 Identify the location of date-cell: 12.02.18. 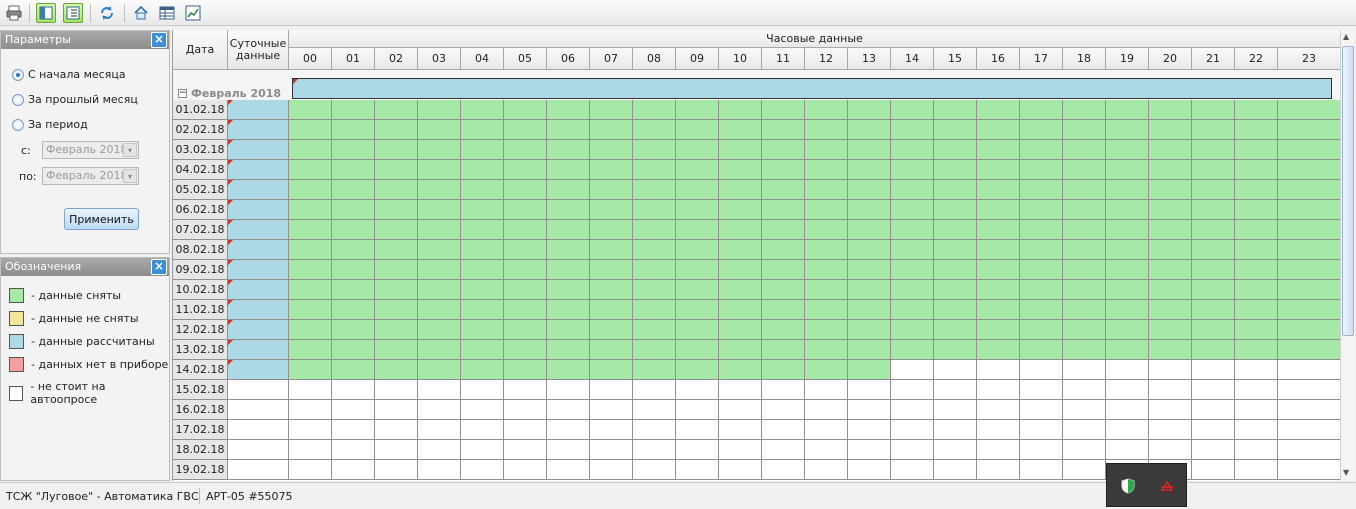
(200, 330).